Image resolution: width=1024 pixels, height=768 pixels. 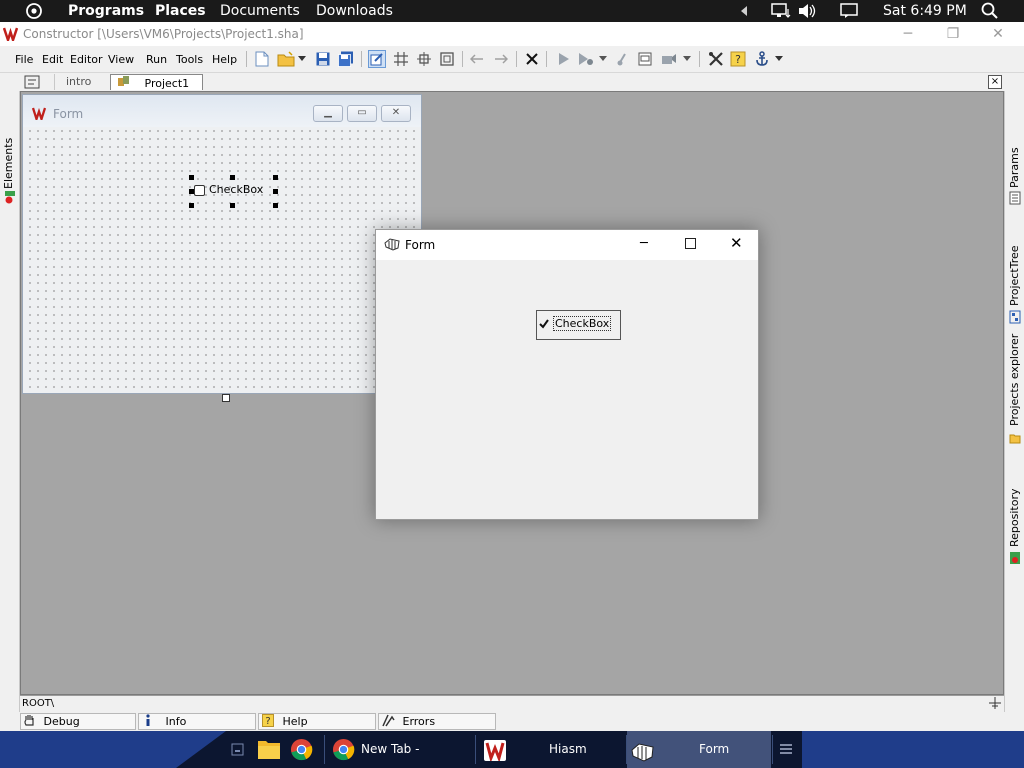 What do you see at coordinates (807, 13) in the screenshot?
I see `volume-icon` at bounding box center [807, 13].